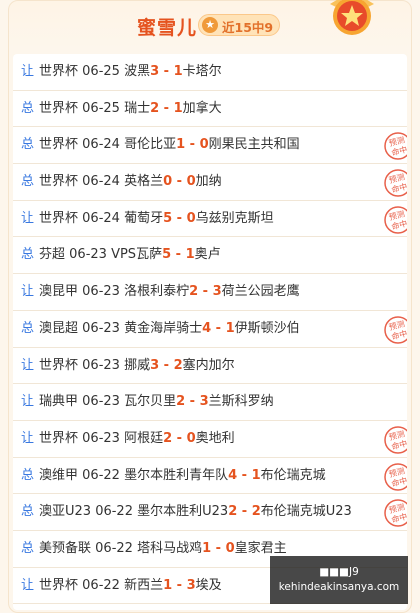  What do you see at coordinates (339, 572) in the screenshot?
I see `watermark-line1: ■■■J9` at bounding box center [339, 572].